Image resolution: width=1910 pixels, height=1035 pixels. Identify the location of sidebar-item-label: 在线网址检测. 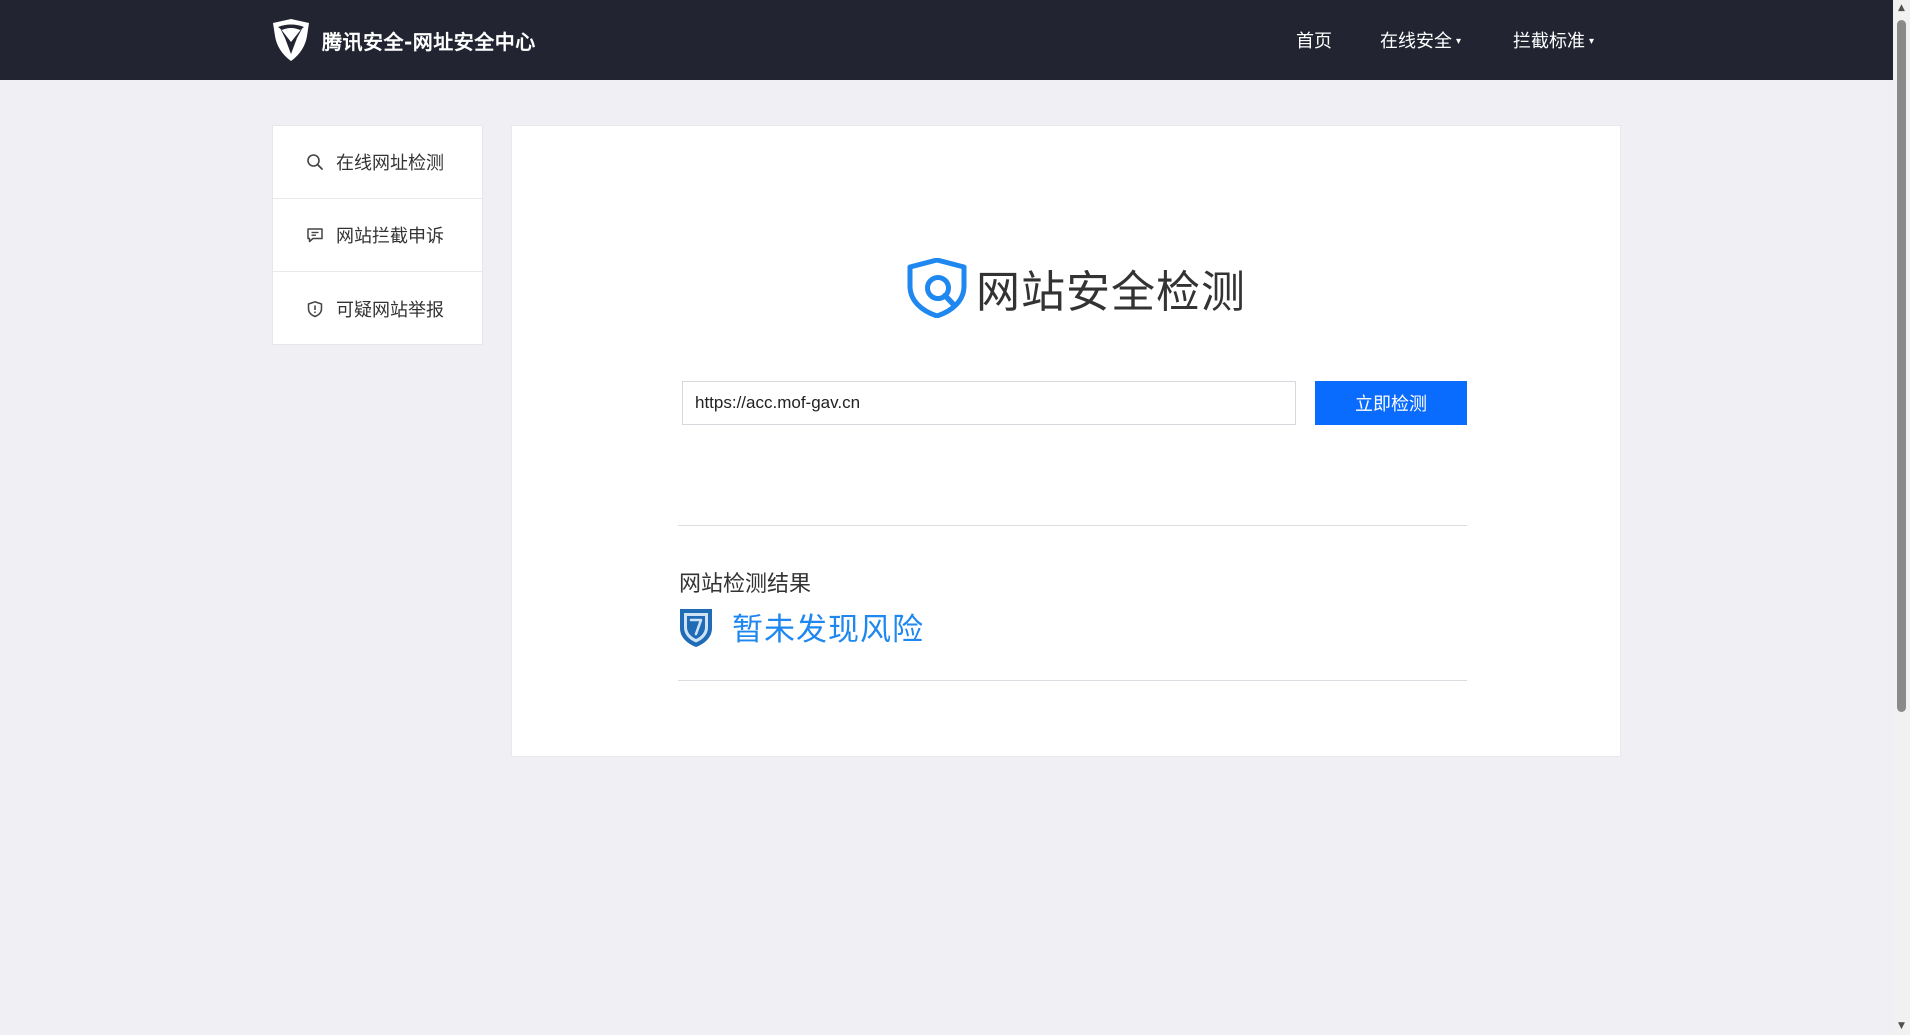
(390, 163).